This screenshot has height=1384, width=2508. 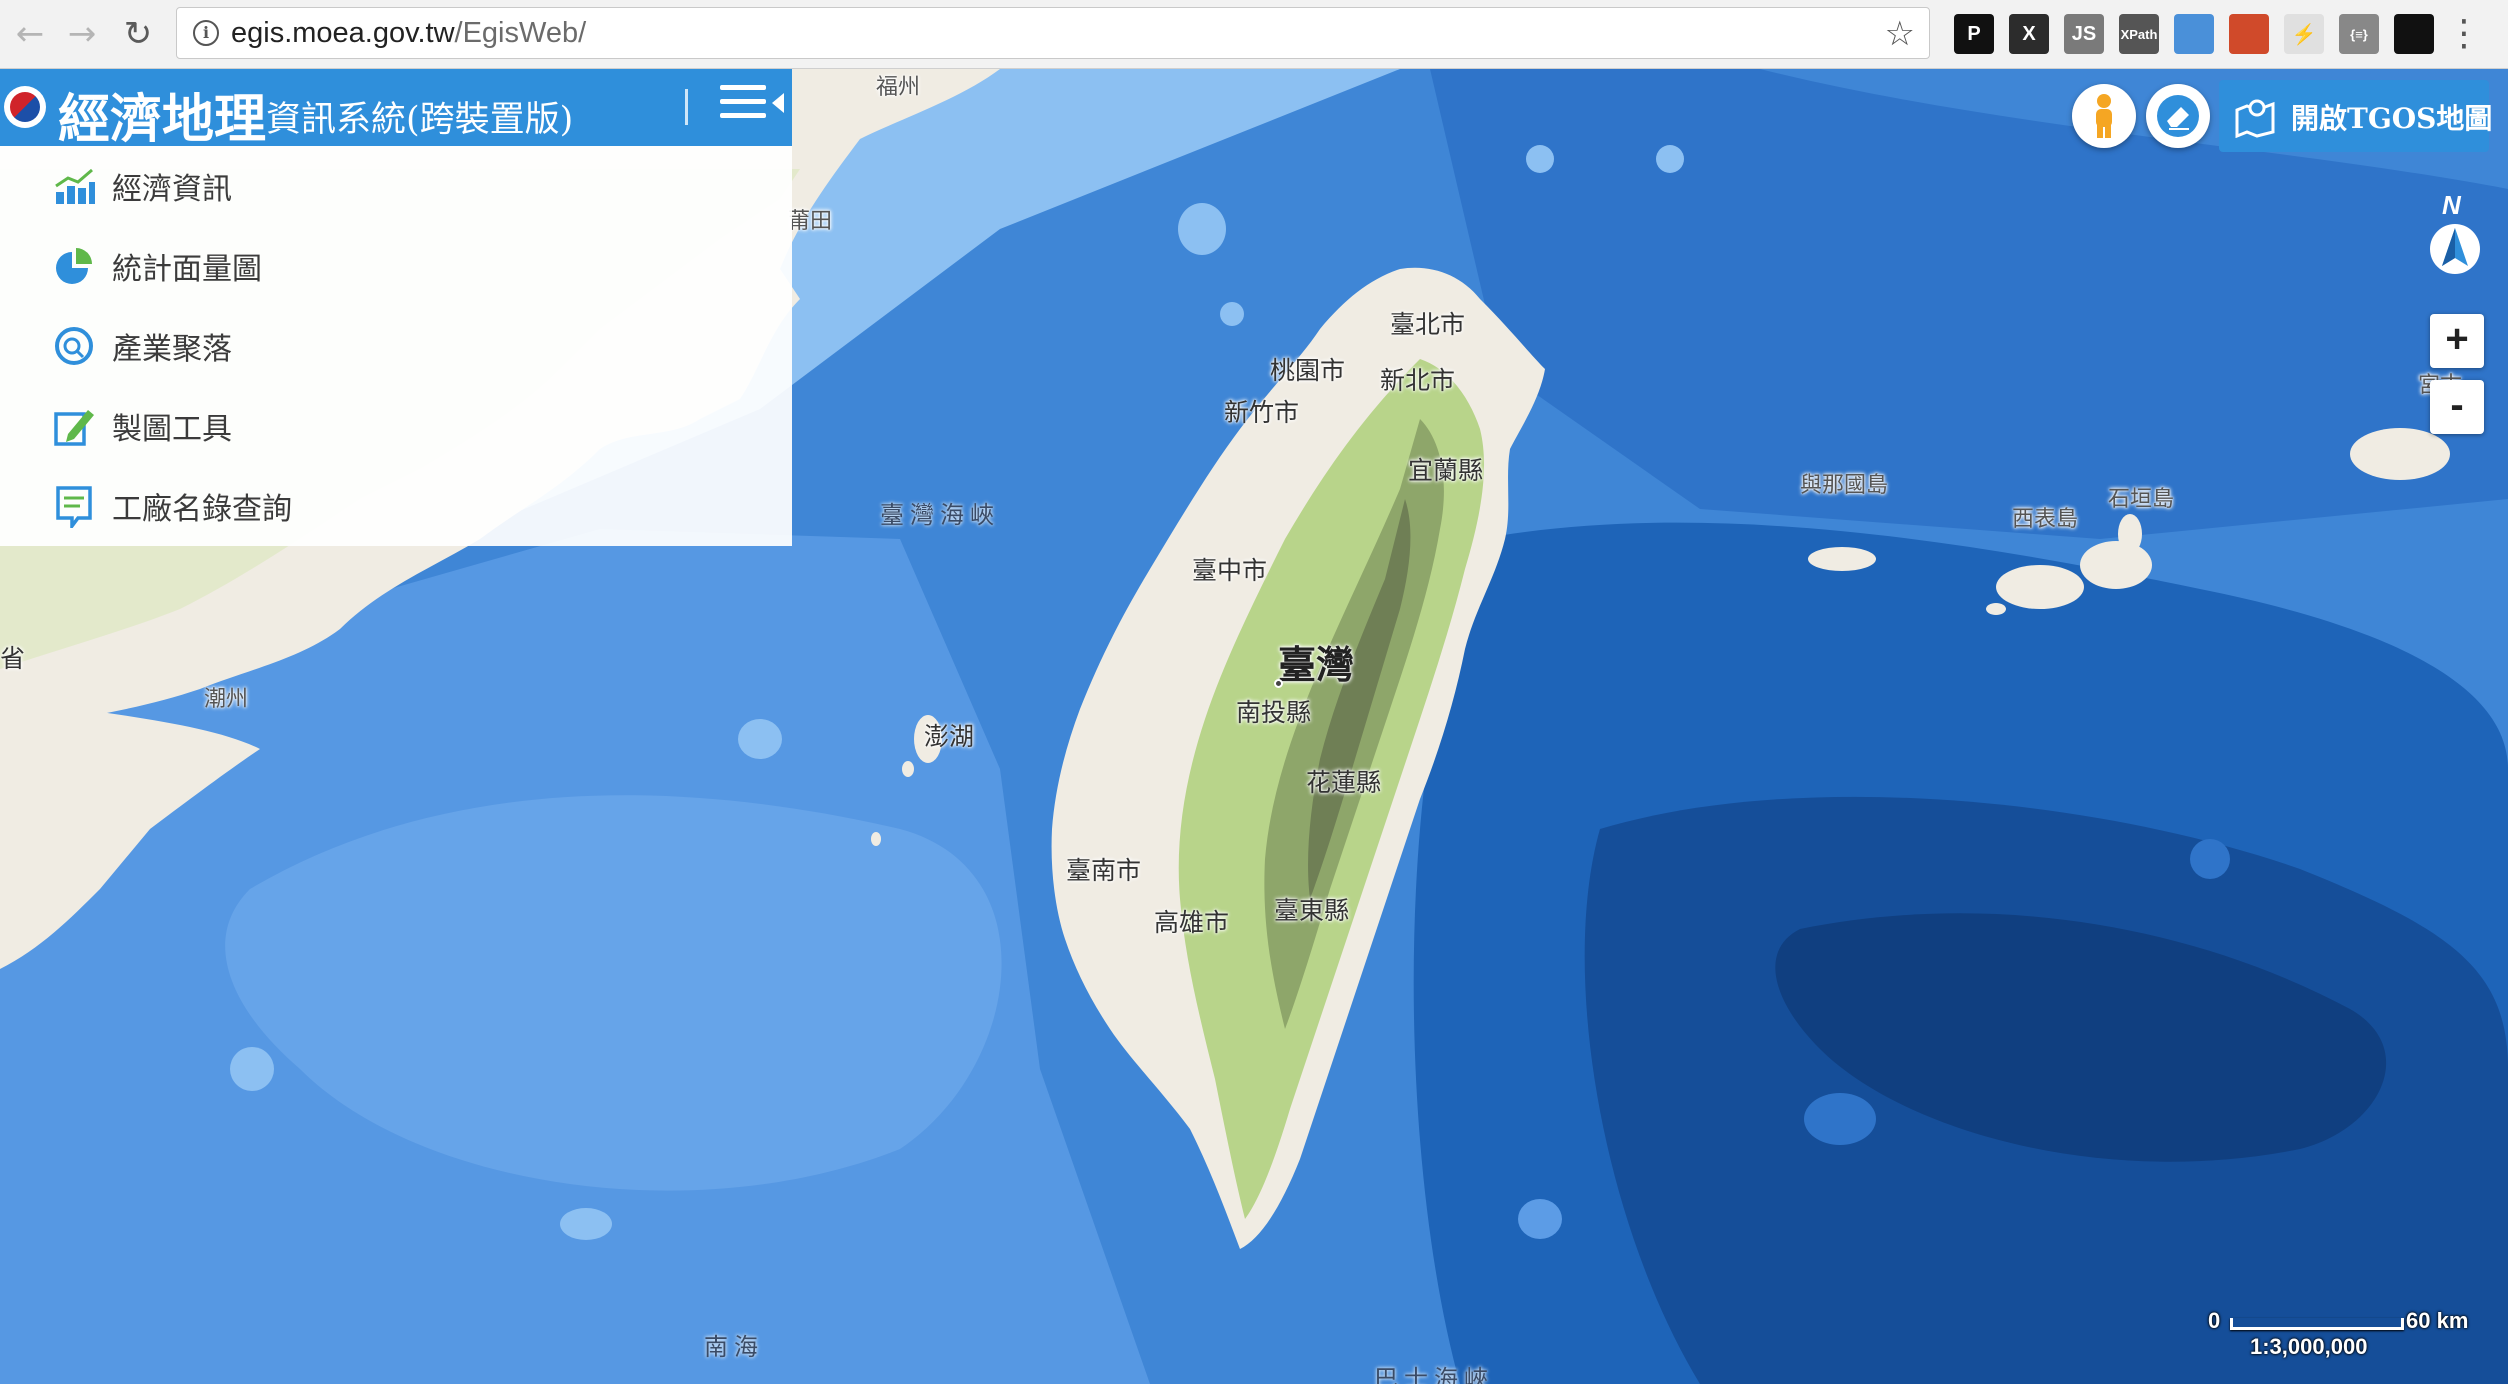 I want to click on address-bar: i egis.moea.gov.tw/EgisWeb/ ☆, so click(x=1053, y=33).